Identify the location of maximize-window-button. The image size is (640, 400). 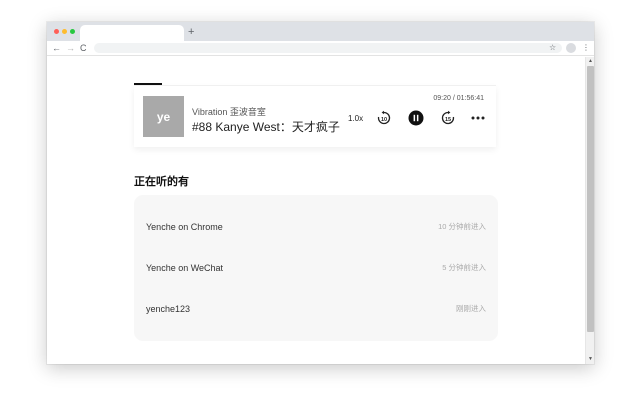
(72, 31).